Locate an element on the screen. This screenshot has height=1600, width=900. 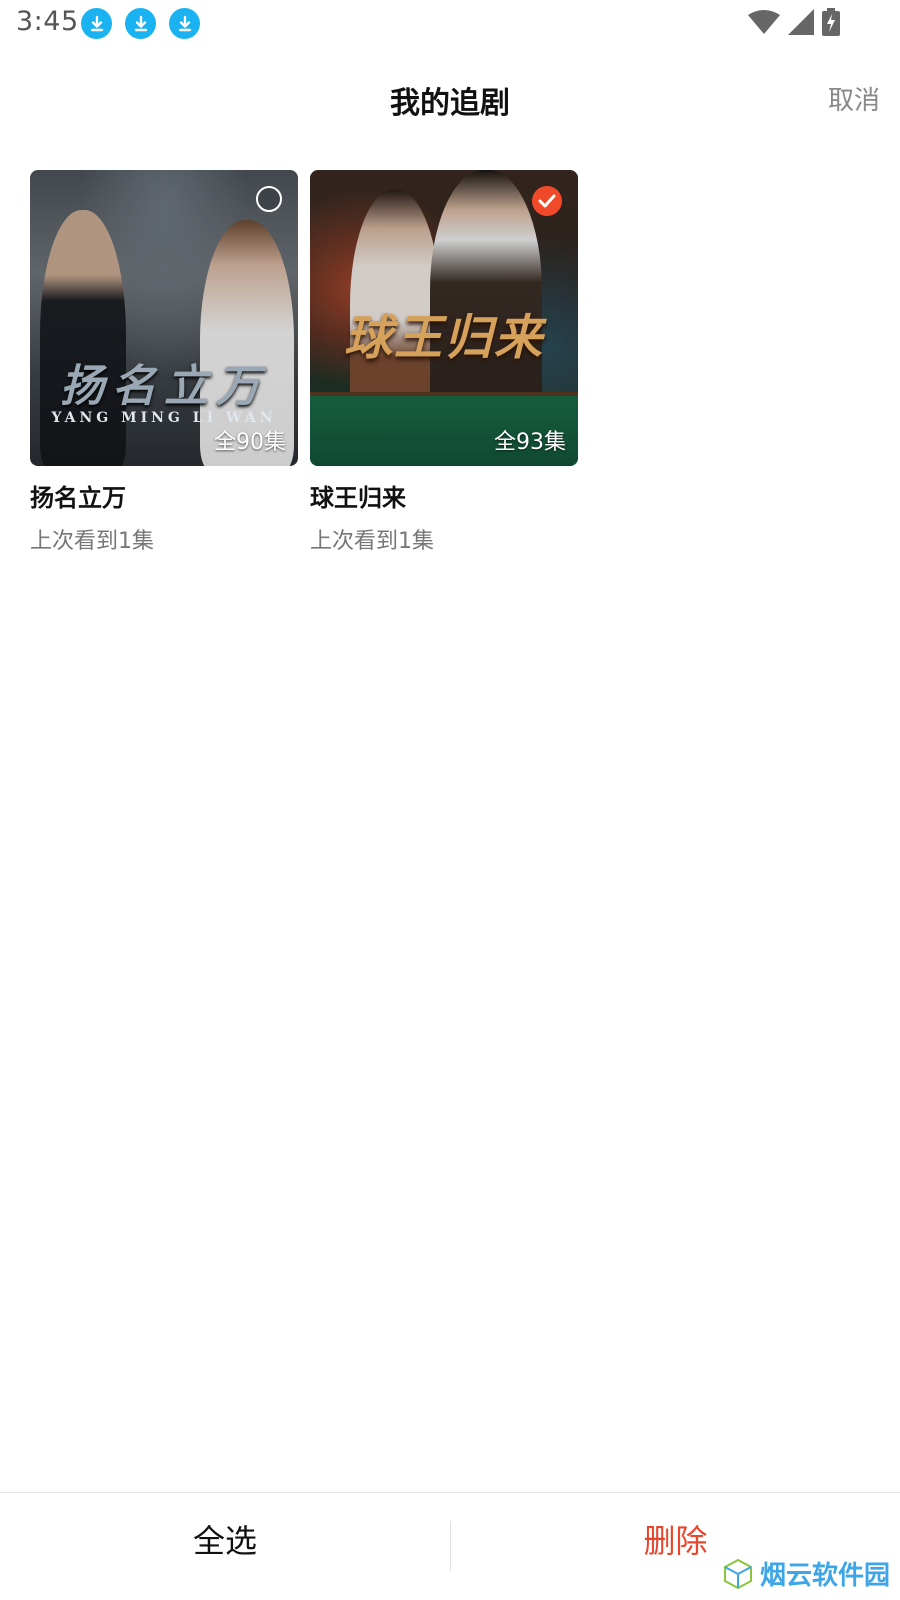
episode-count: 全93集 is located at coordinates (530, 442).